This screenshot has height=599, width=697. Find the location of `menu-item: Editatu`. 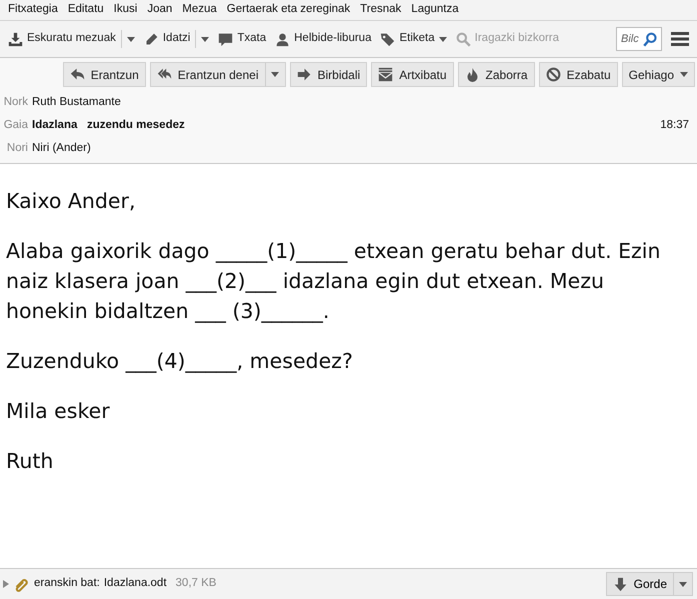

menu-item: Editatu is located at coordinates (85, 10).